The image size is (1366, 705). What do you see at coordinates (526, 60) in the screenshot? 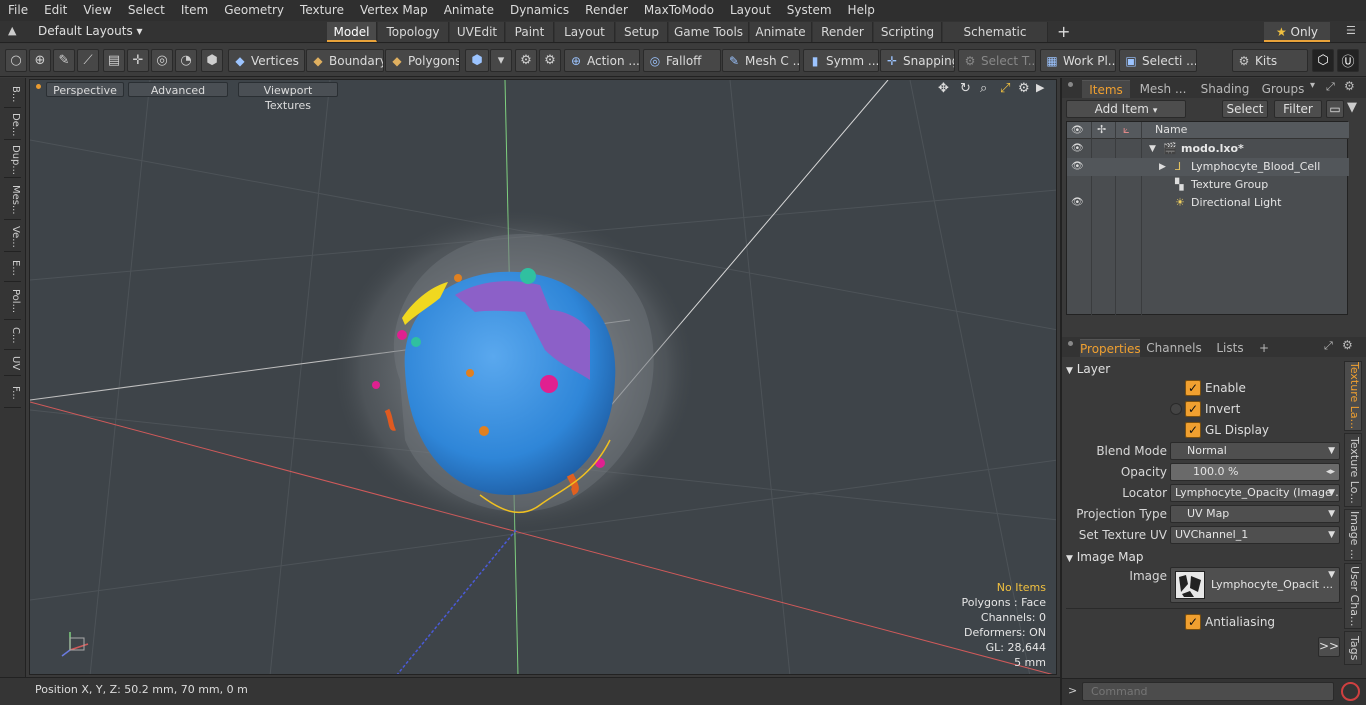
I see `symmetry-x-icon: ⚙` at bounding box center [526, 60].